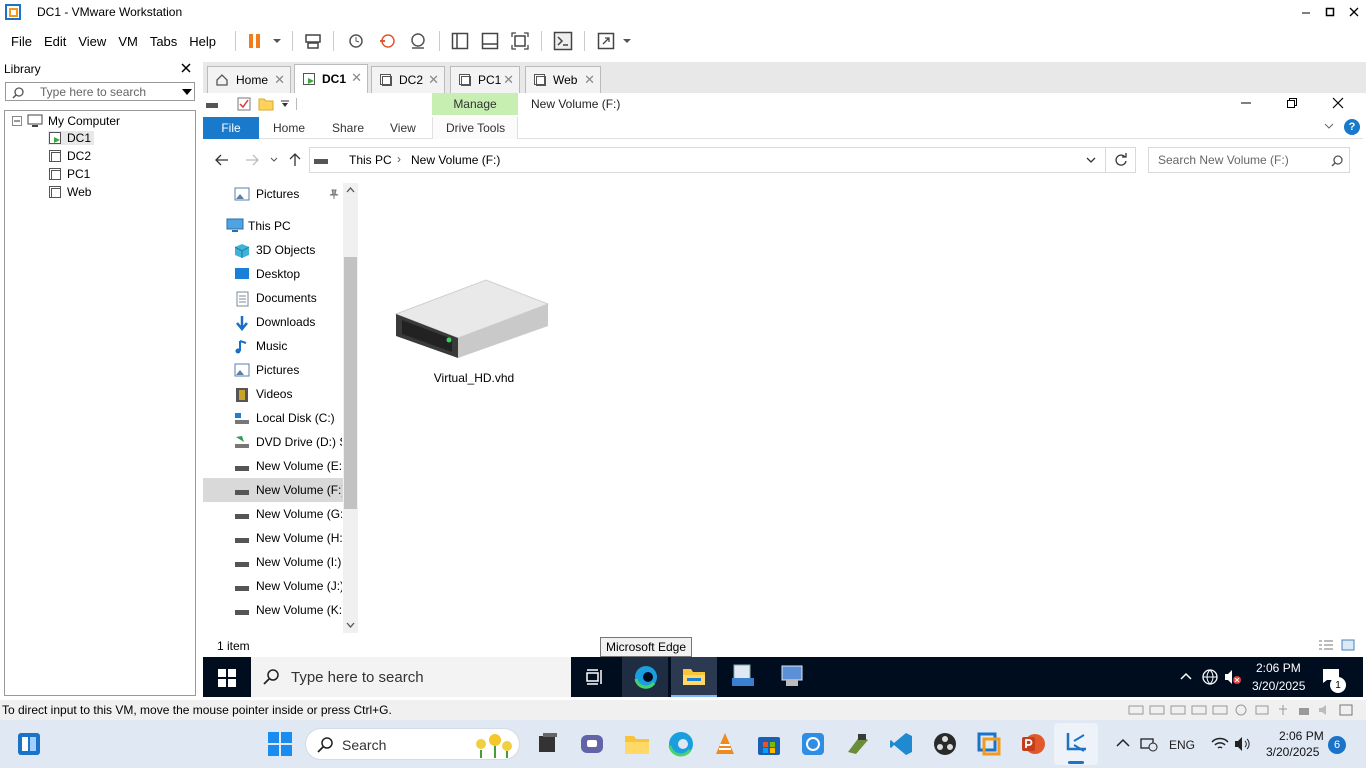  Describe the element at coordinates (460, 41) in the screenshot. I see `show-library-icon` at that location.